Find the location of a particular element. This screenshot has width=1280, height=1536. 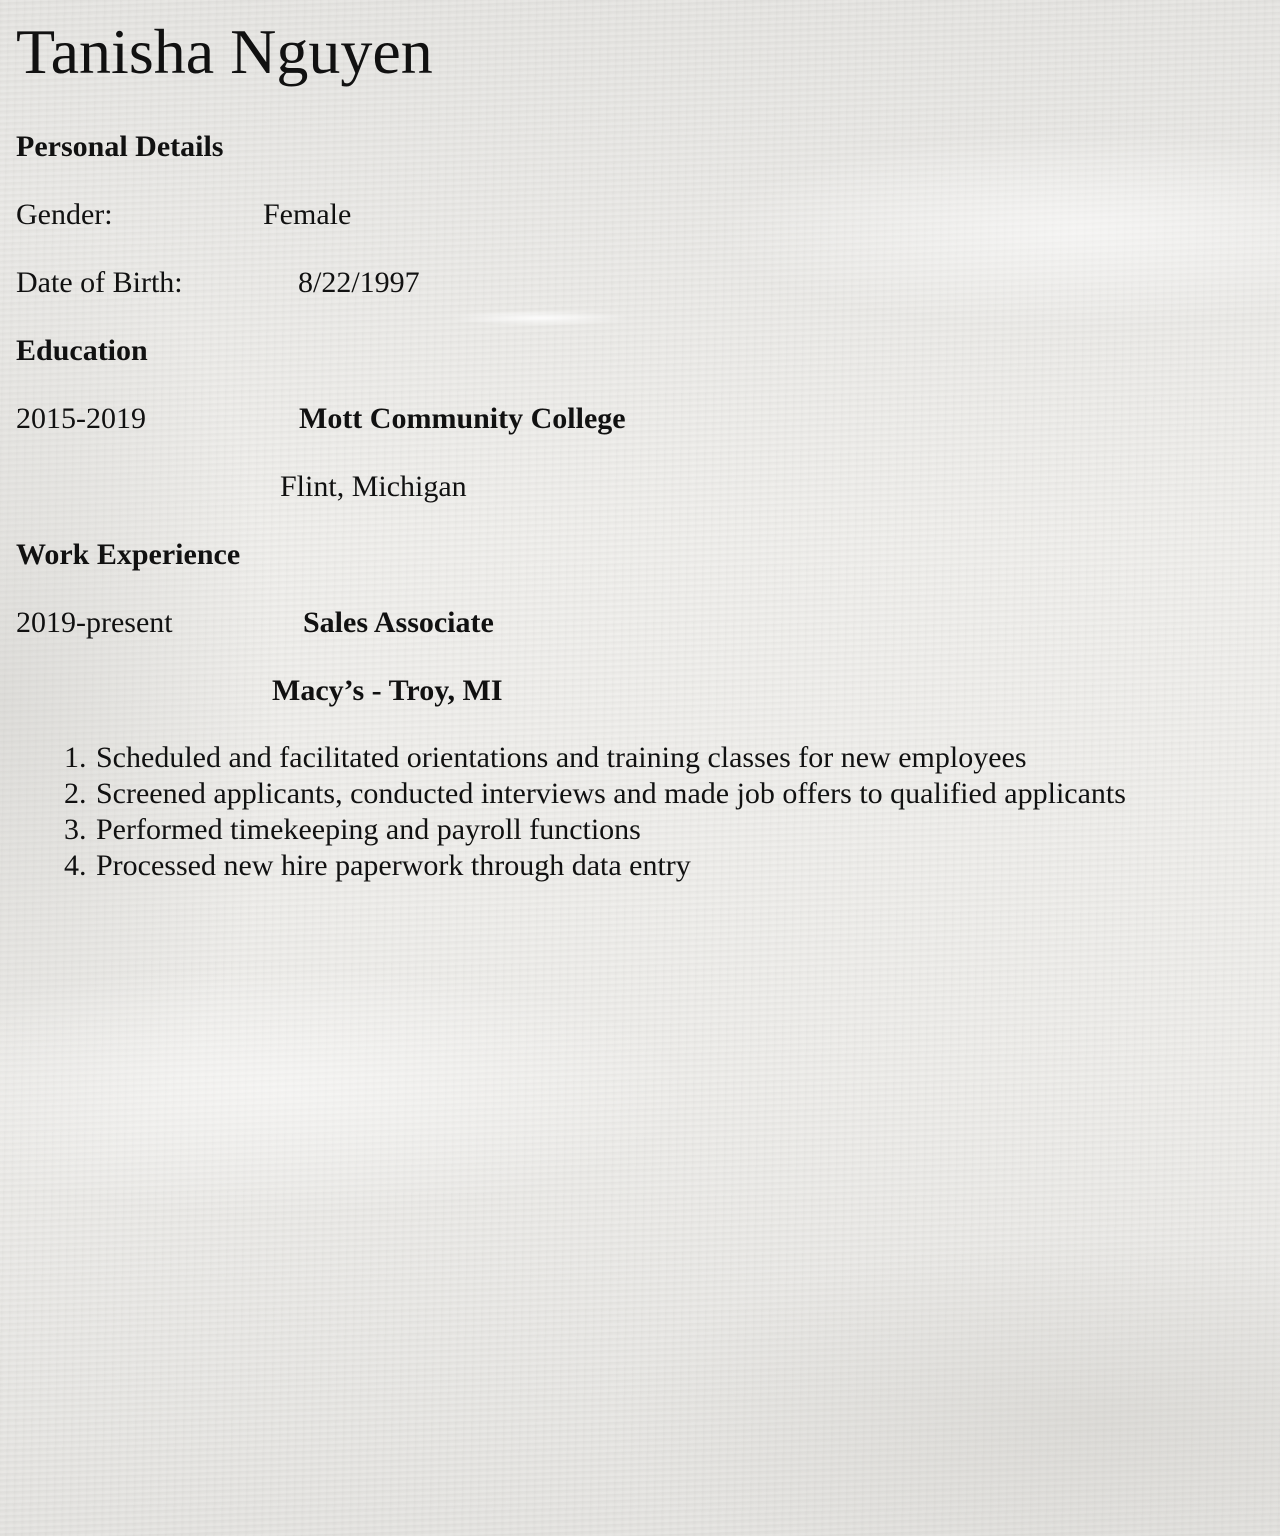

education-years: 2015-2019 is located at coordinates (81, 418).